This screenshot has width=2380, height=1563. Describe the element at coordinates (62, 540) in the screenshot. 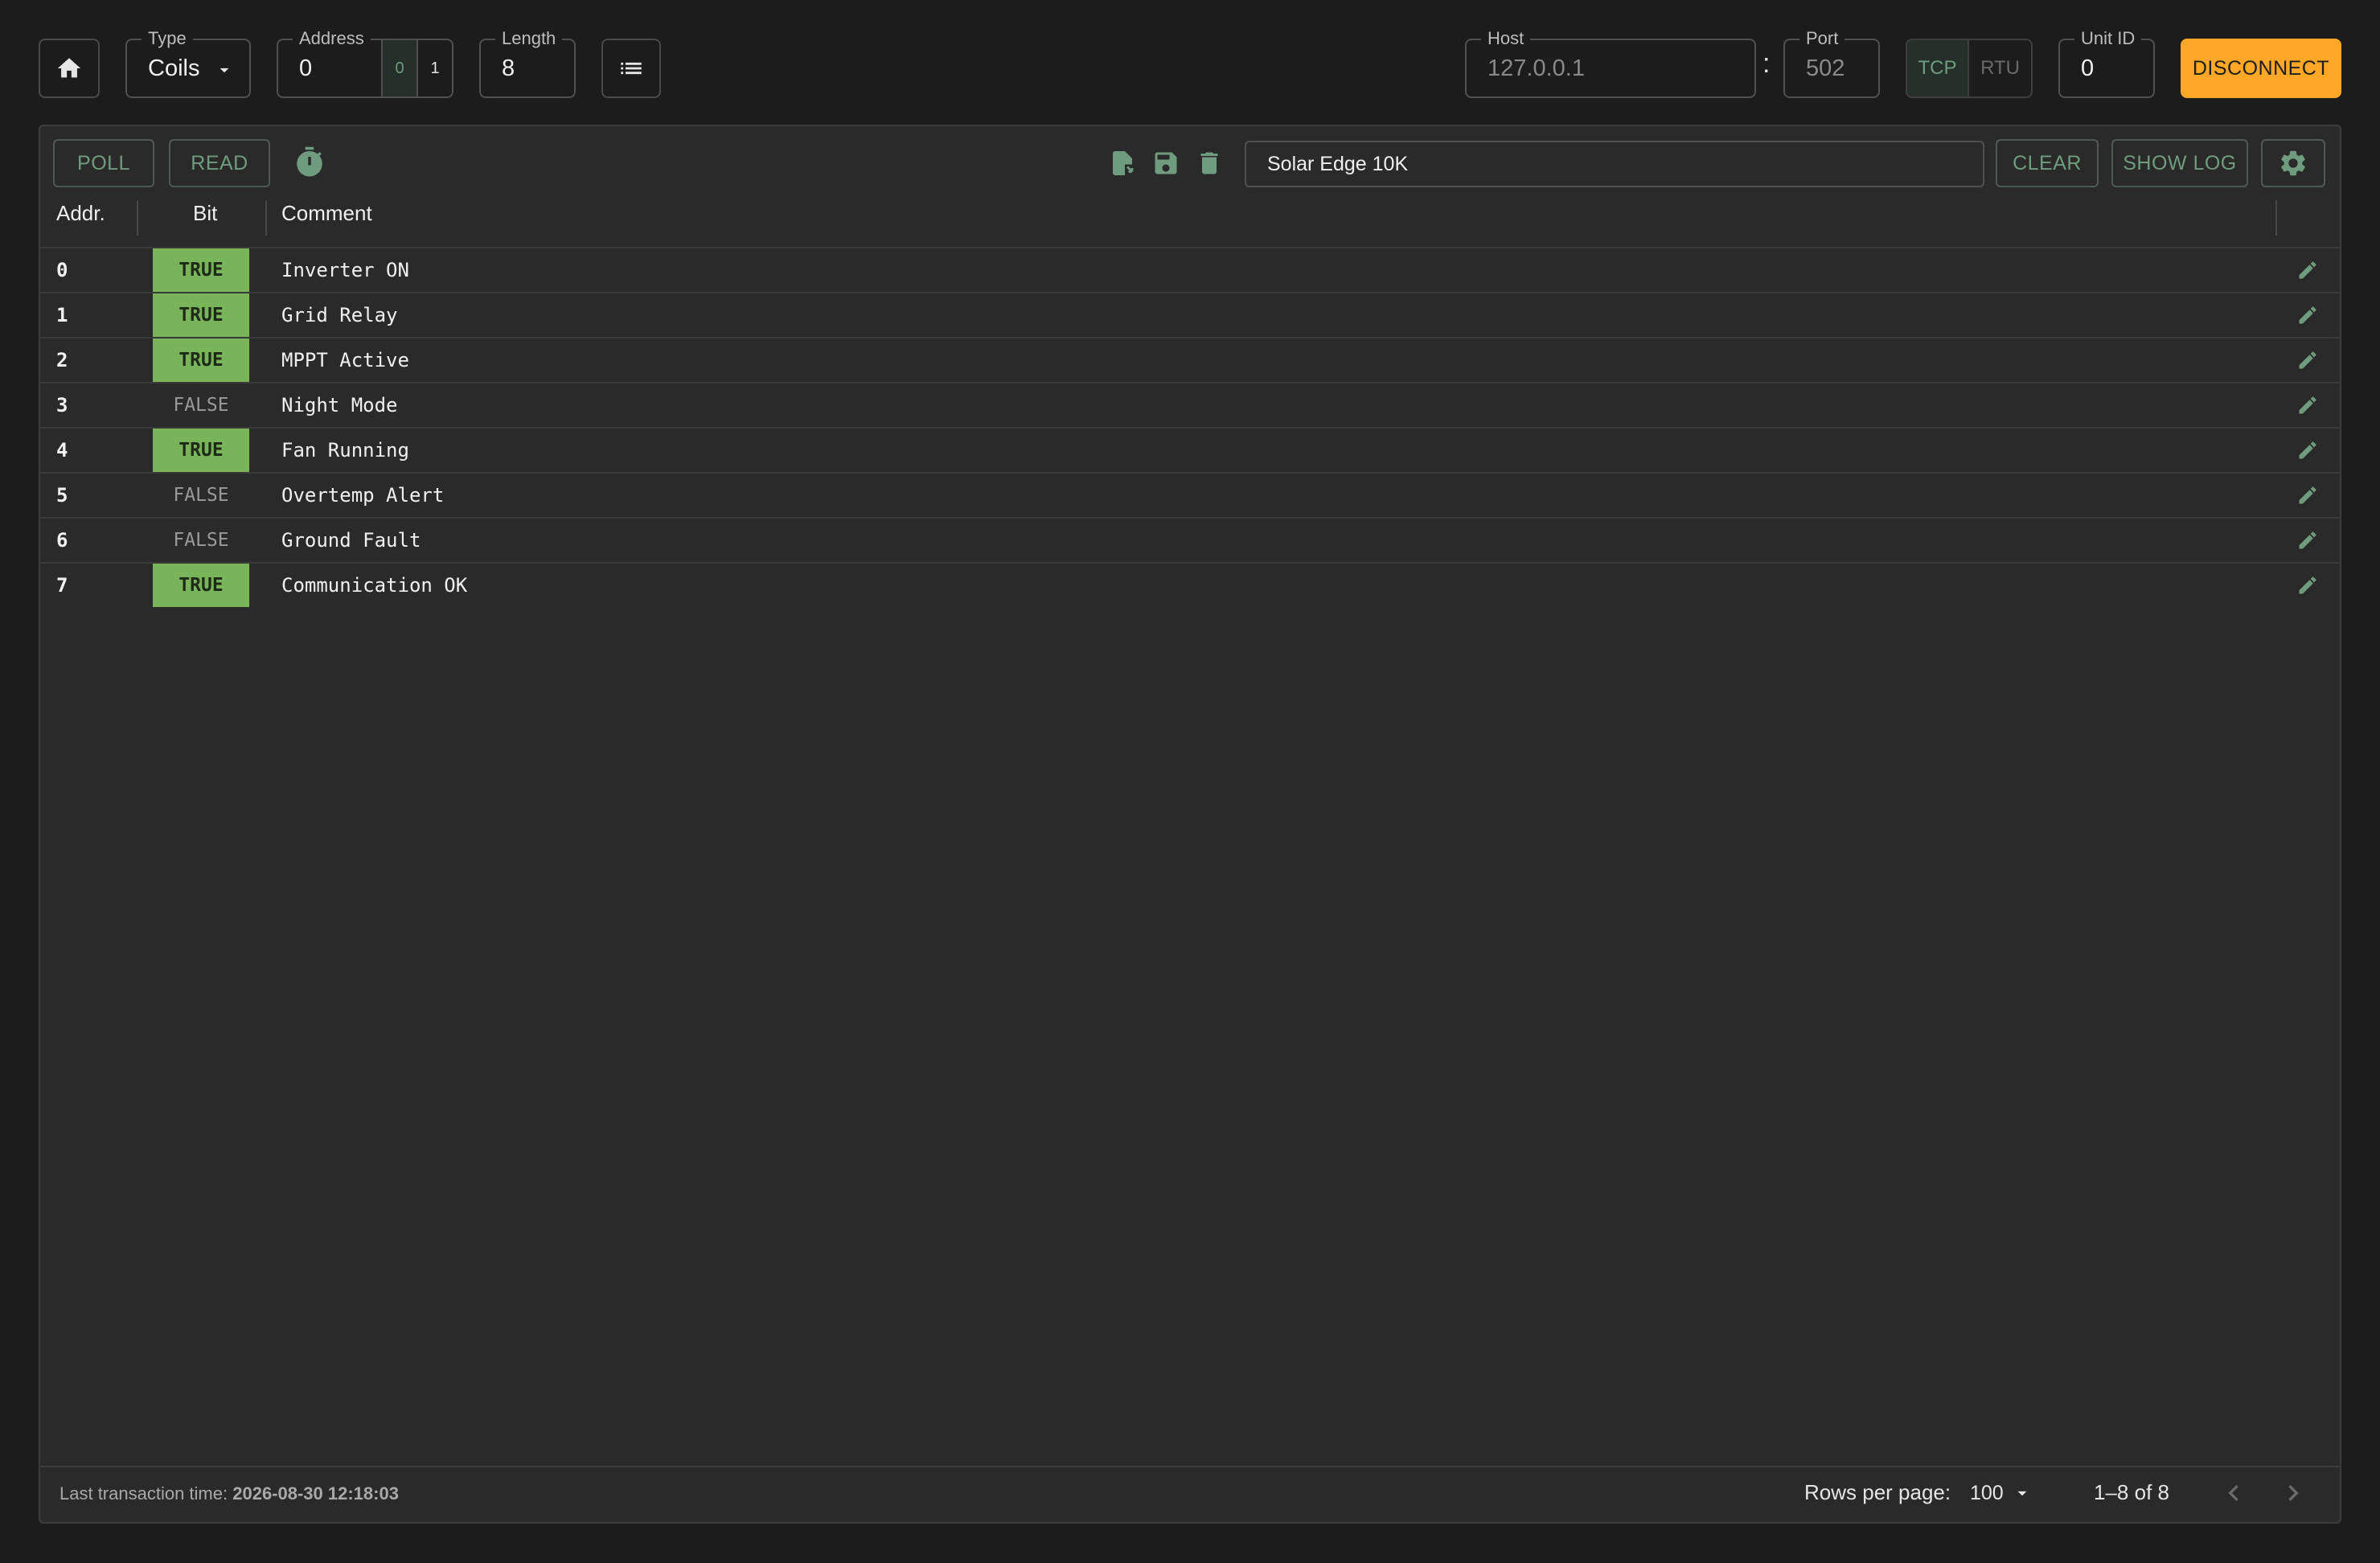

I see `row-address: 6` at that location.